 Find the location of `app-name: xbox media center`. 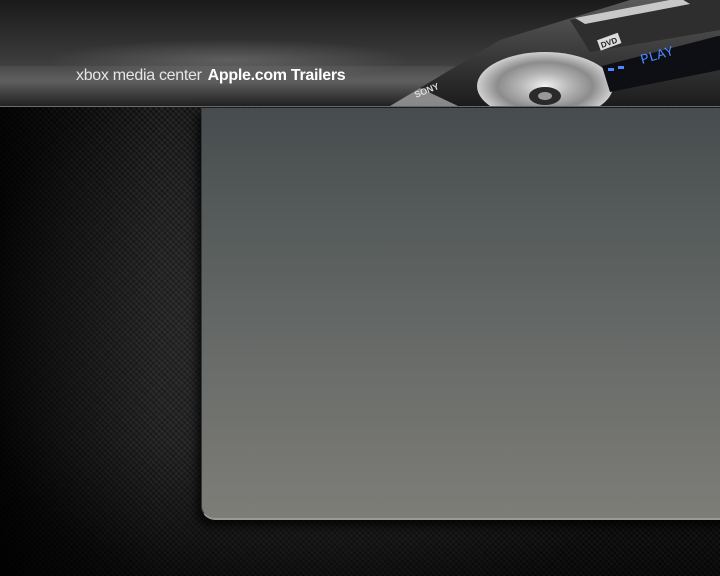

app-name: xbox media center is located at coordinates (139, 75).